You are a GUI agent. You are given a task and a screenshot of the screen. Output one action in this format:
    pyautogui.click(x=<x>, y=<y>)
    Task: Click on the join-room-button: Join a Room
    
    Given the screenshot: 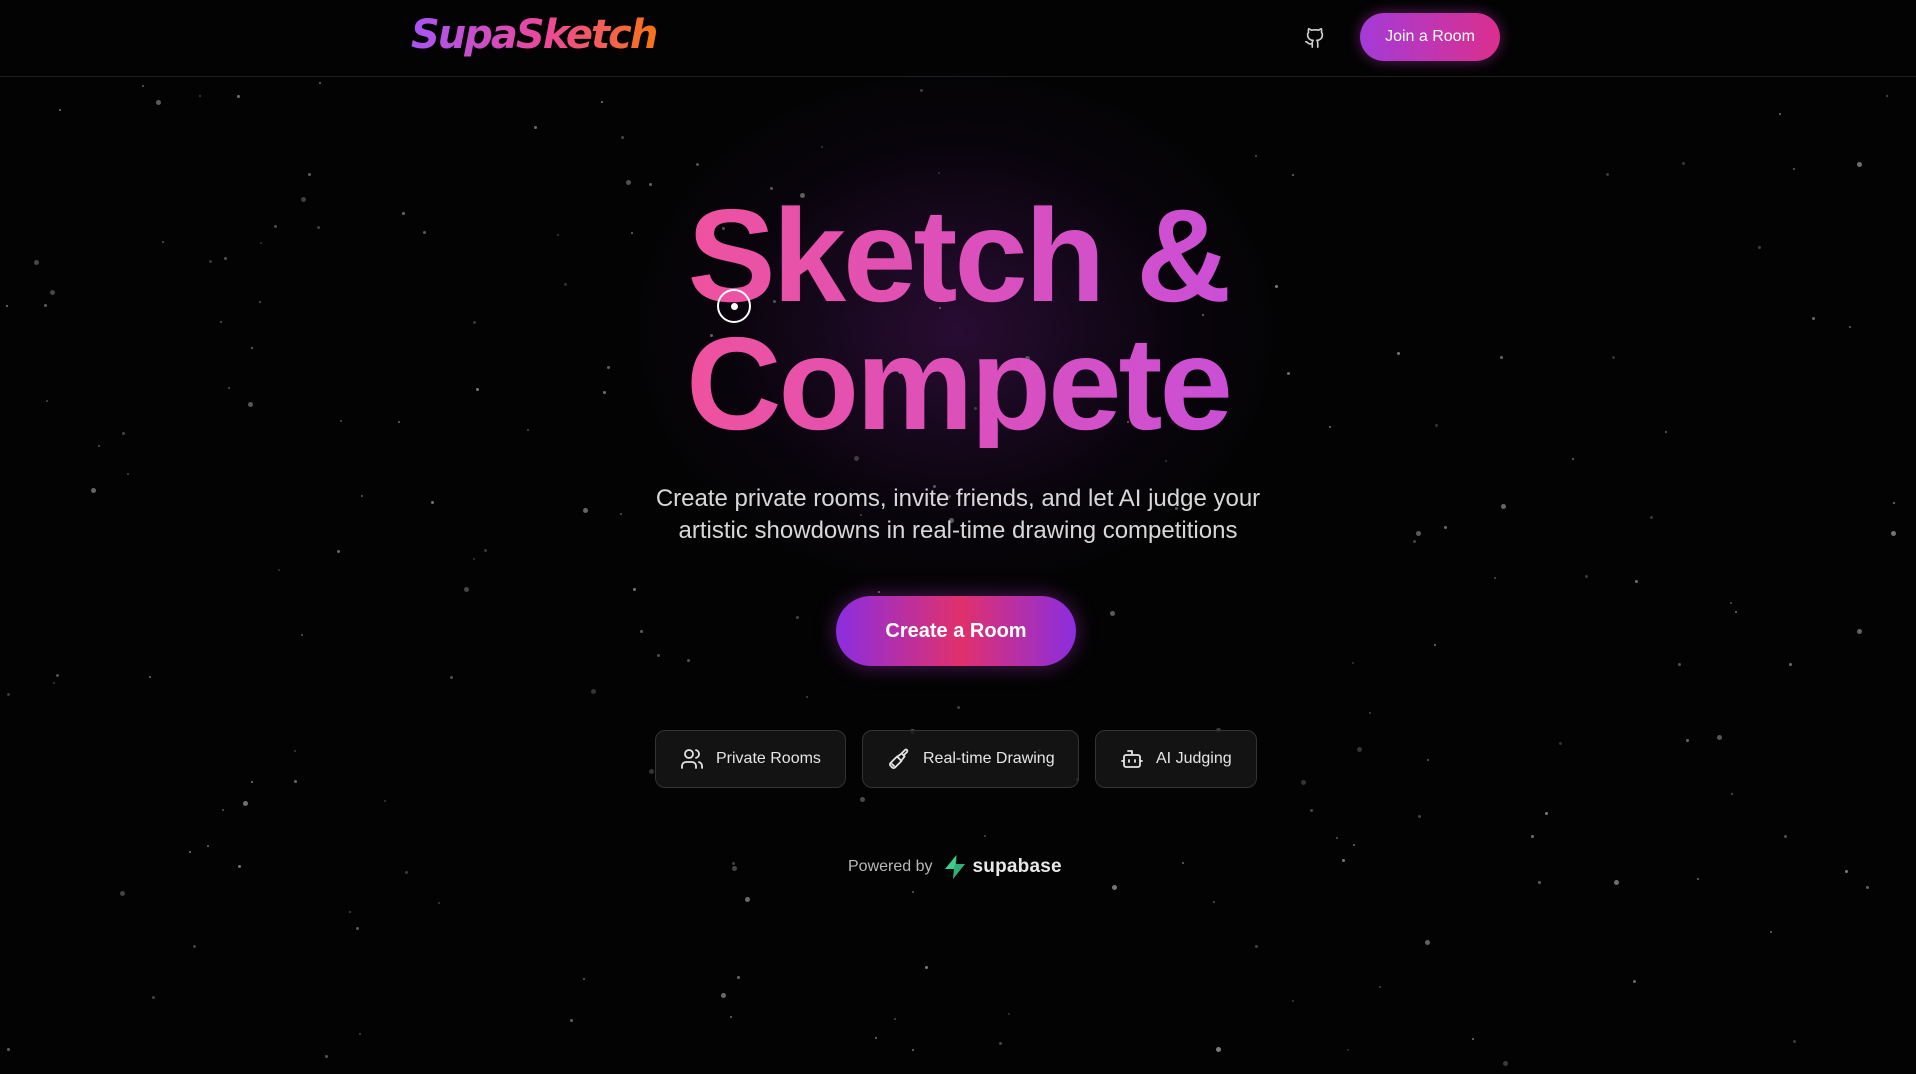 What is the action you would take?
    pyautogui.click(x=1430, y=37)
    